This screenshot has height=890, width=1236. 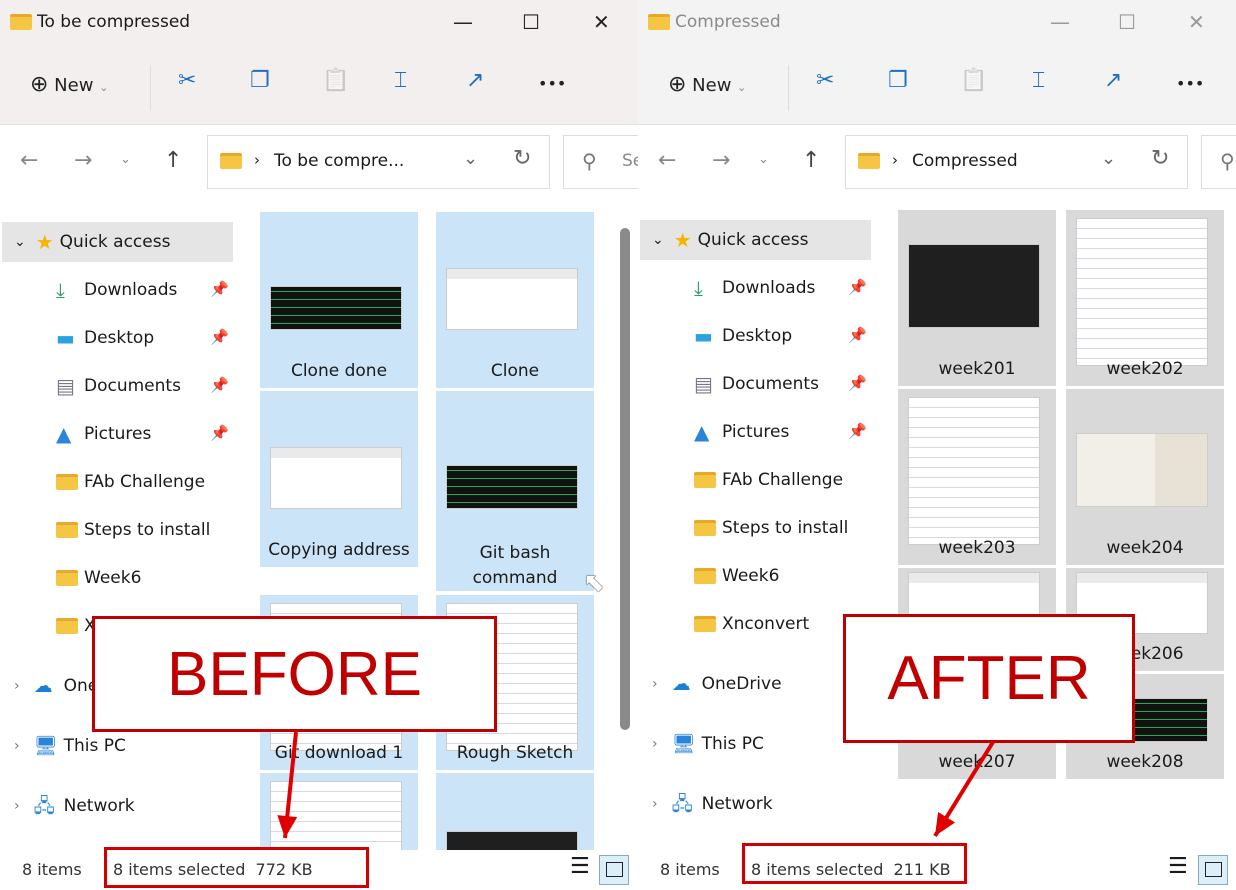 I want to click on breadcrumb-chevron-icon: ›, so click(x=895, y=160).